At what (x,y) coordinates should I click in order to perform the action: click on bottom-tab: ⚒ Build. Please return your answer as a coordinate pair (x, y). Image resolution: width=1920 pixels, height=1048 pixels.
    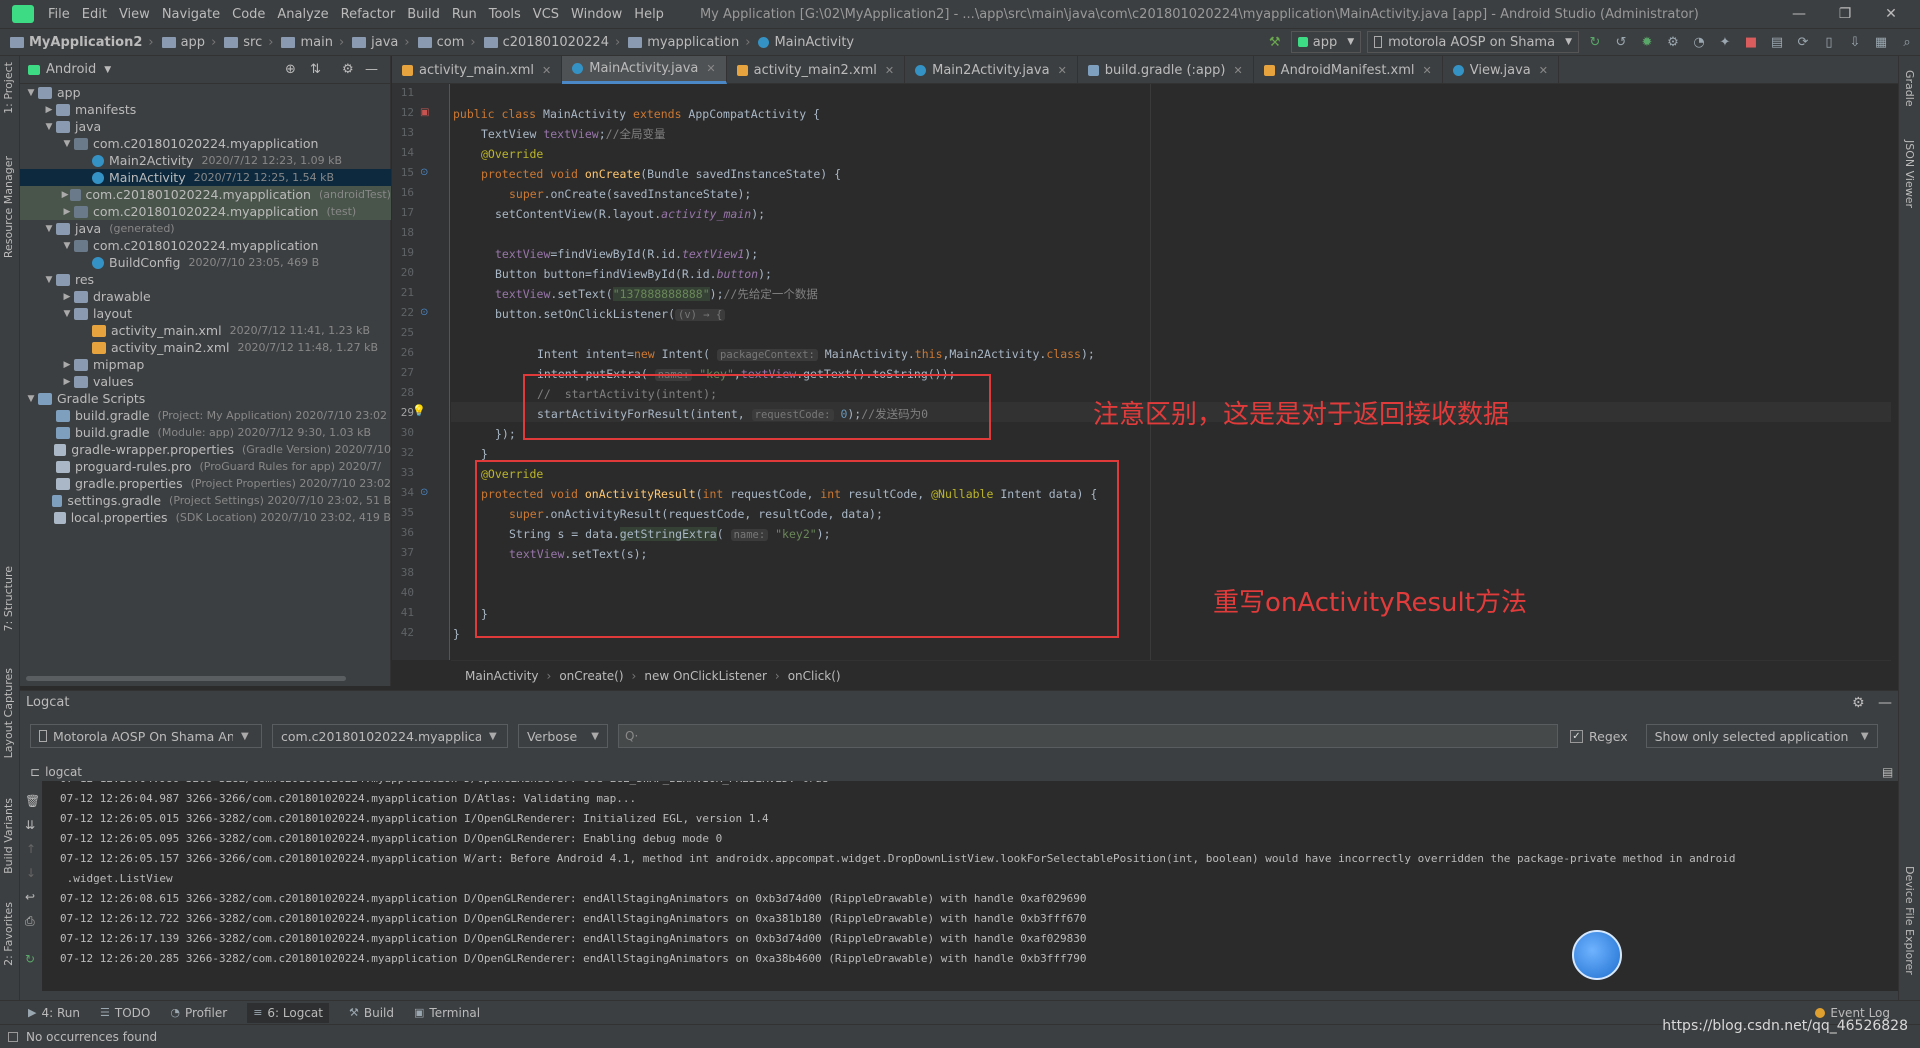
    Looking at the image, I should click on (371, 1013).